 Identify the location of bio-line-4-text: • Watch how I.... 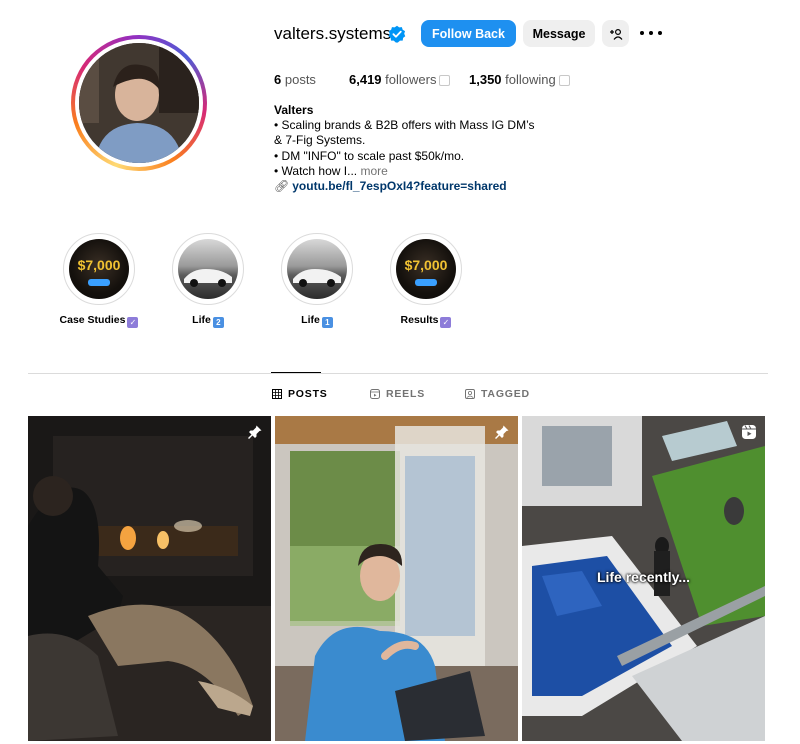
(316, 170).